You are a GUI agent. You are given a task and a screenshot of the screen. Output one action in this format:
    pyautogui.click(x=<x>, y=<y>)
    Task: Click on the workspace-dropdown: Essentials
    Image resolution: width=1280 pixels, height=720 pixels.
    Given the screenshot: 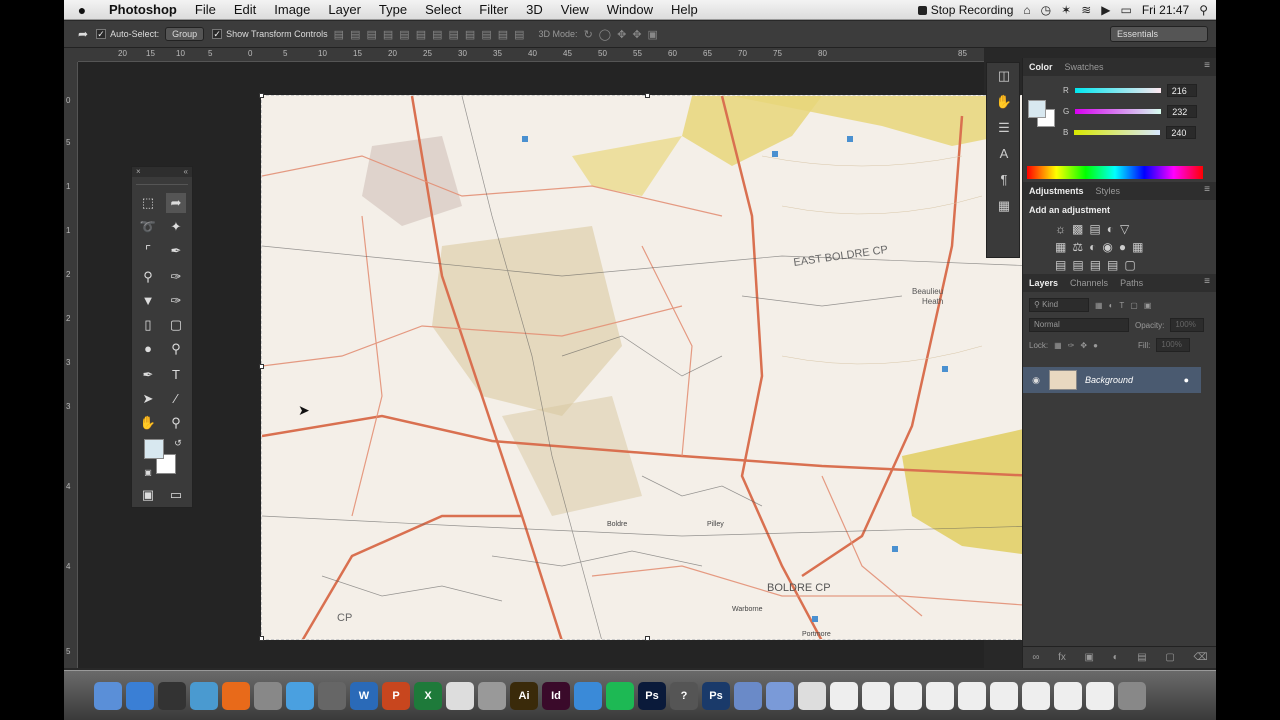 What is the action you would take?
    pyautogui.click(x=1159, y=34)
    